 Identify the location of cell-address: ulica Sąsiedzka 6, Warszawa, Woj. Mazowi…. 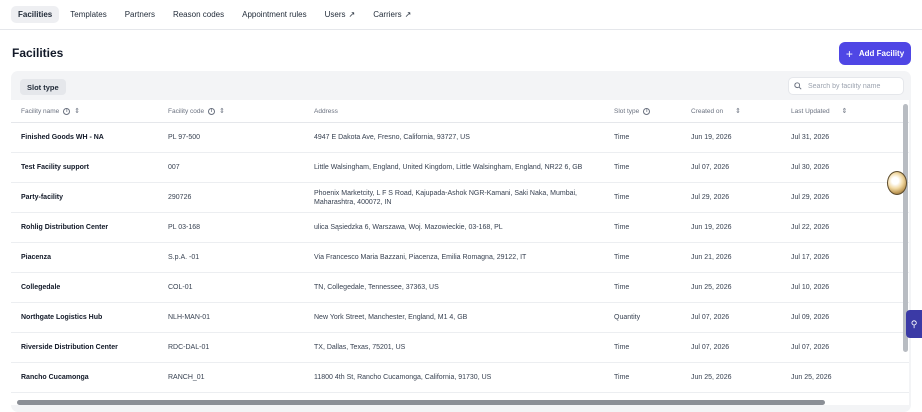
(408, 228).